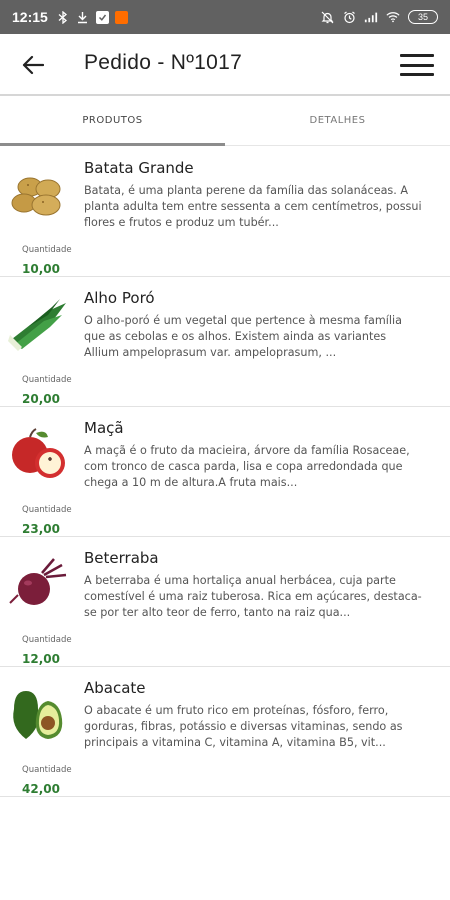 The width and height of the screenshot is (450, 900). Describe the element at coordinates (38, 581) in the screenshot. I see `beet-icon` at that location.